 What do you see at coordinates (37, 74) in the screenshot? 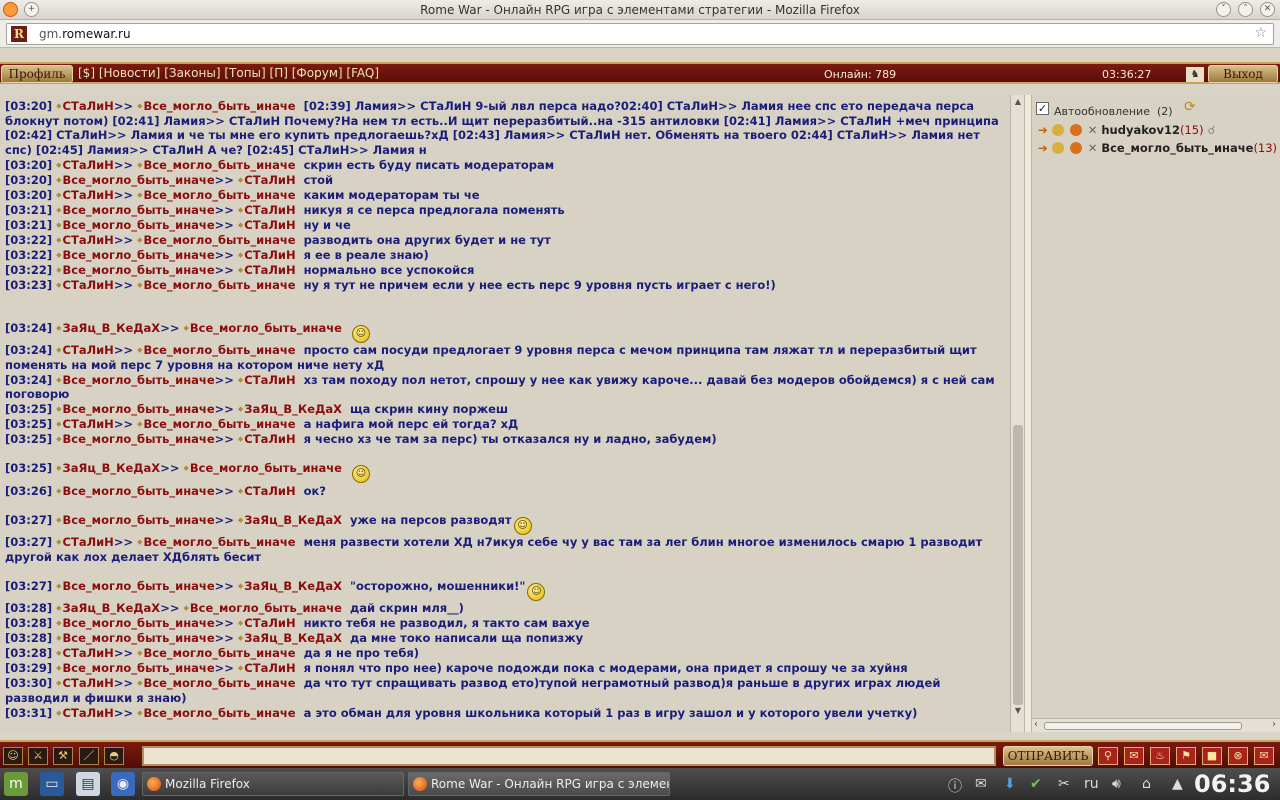
I see `profile-button: Профиль` at bounding box center [37, 74].